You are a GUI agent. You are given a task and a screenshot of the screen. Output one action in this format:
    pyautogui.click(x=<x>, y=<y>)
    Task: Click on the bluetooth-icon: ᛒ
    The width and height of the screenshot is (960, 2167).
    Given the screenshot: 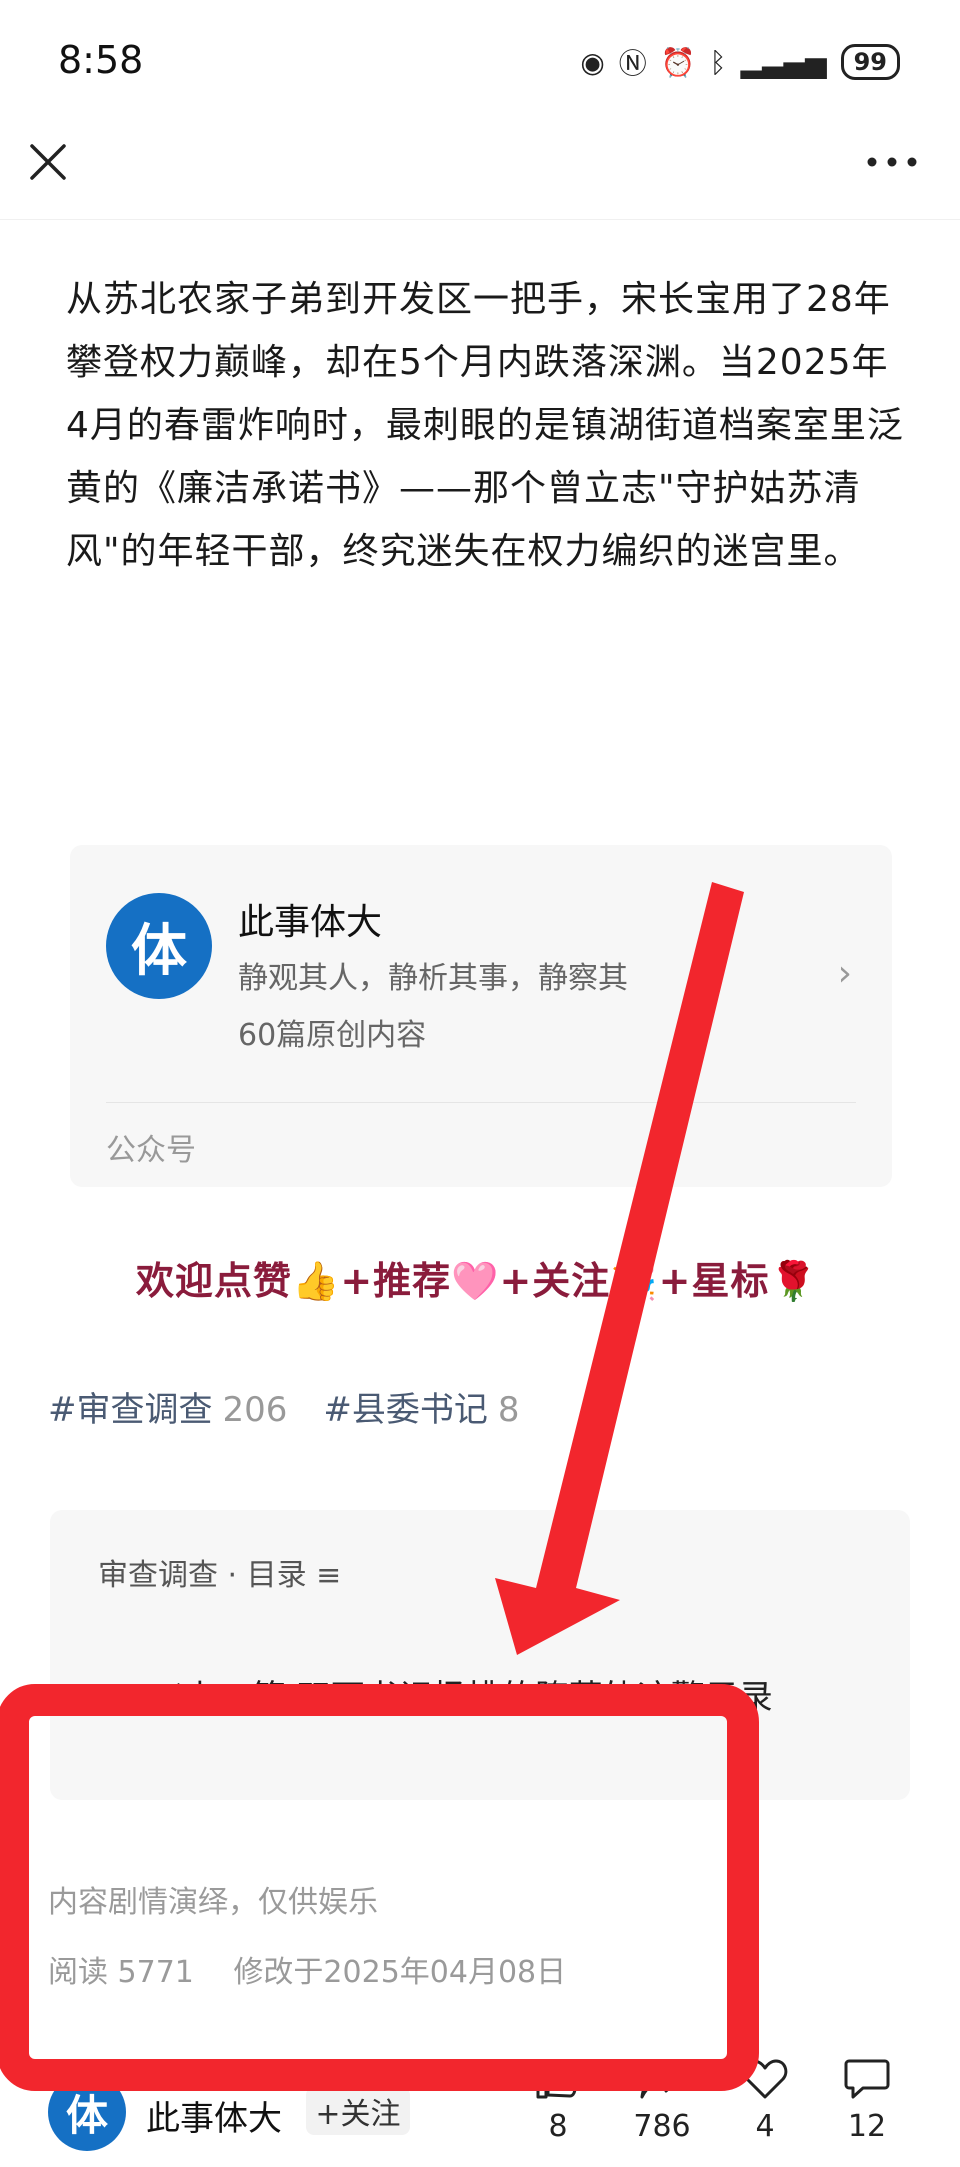 What is the action you would take?
    pyautogui.click(x=718, y=62)
    